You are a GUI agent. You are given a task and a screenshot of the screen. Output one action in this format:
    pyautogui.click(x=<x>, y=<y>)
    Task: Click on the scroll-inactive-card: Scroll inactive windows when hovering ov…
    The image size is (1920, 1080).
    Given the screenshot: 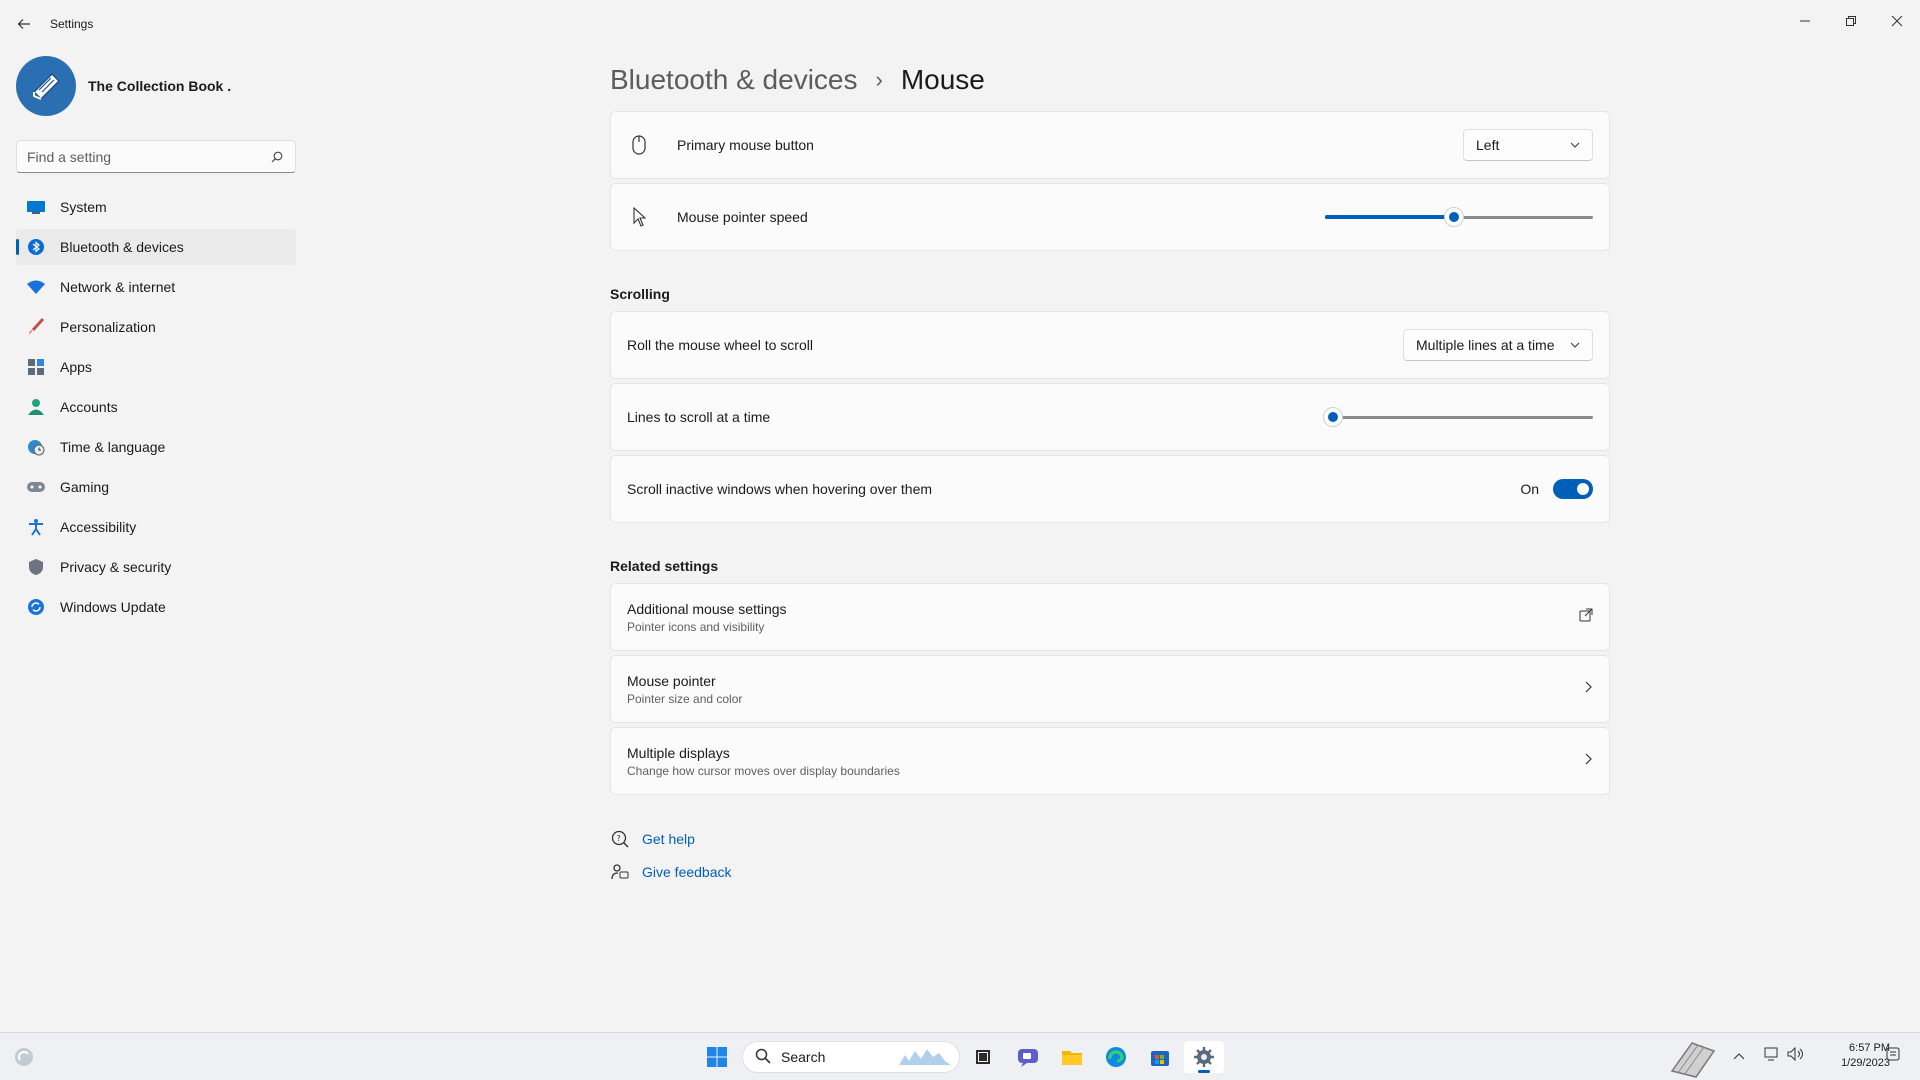 What is the action you would take?
    pyautogui.click(x=1110, y=489)
    